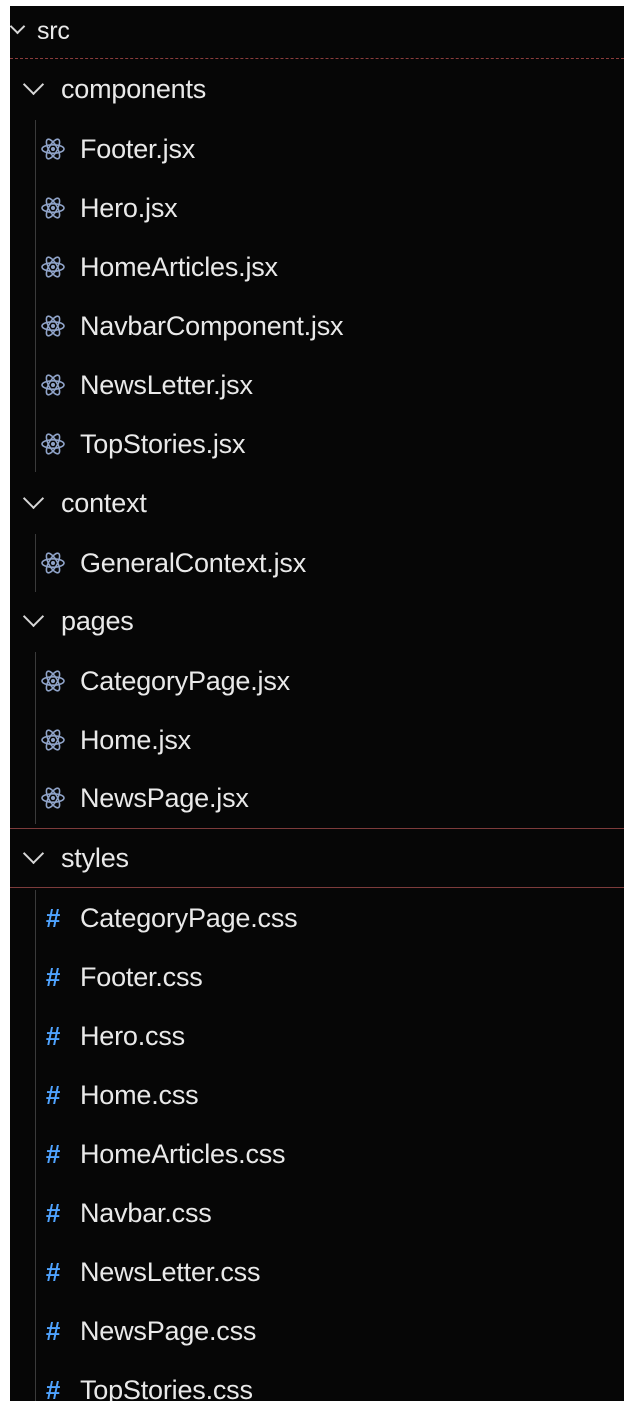  I want to click on file-label: Home.css, so click(139, 1094).